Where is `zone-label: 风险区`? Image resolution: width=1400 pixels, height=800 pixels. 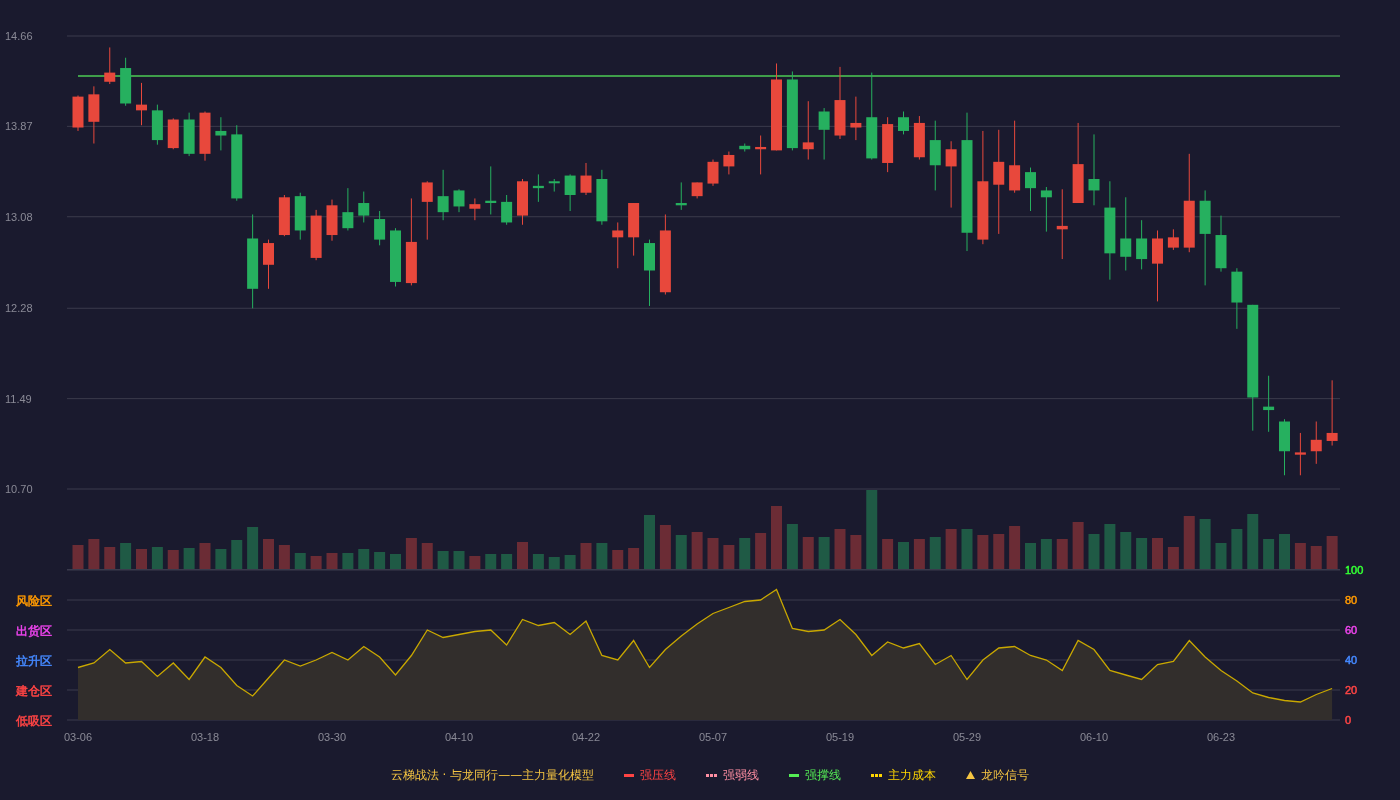 zone-label: 风险区 is located at coordinates (34, 601).